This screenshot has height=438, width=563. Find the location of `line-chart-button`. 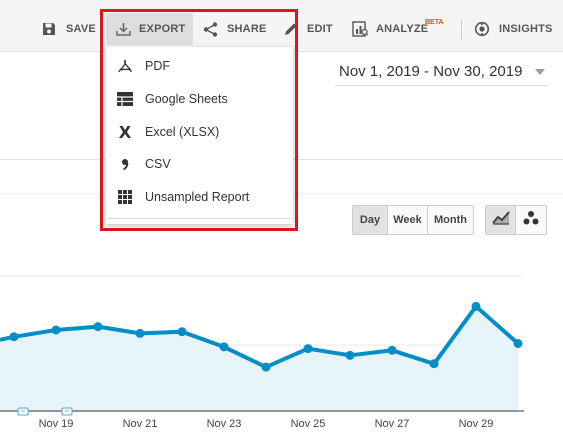

line-chart-button is located at coordinates (501, 220).